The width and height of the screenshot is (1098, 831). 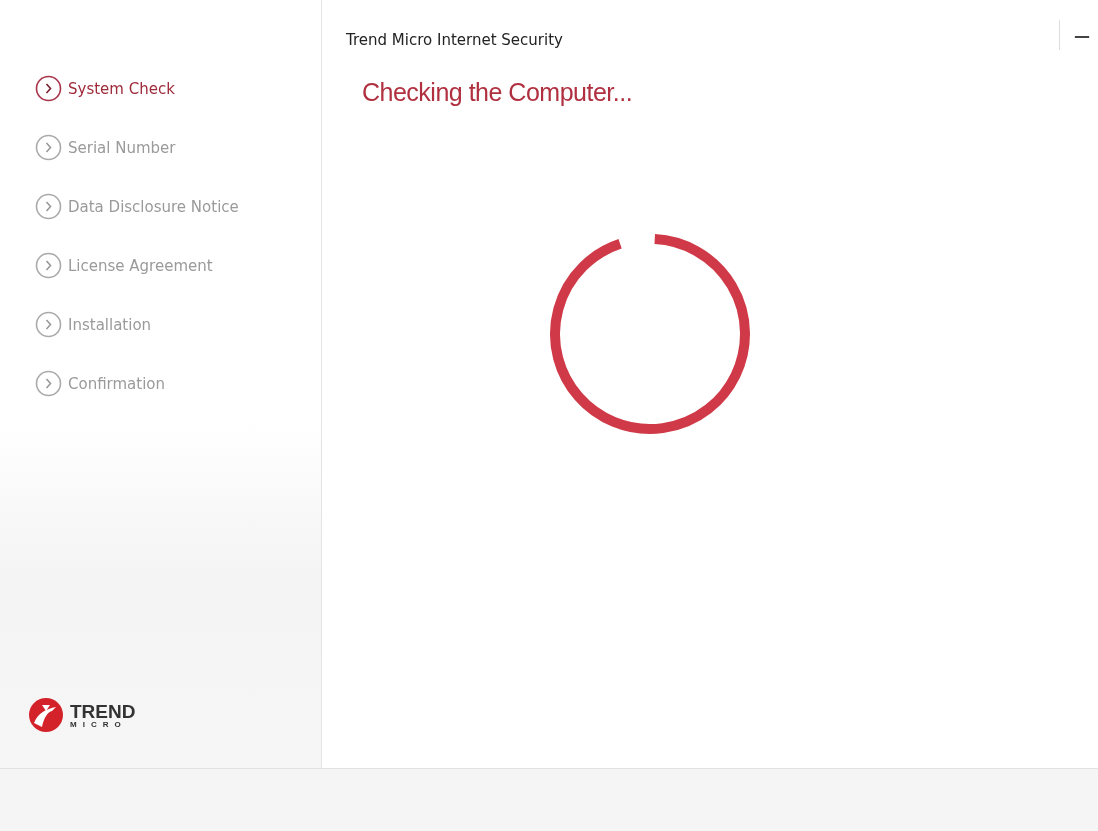 I want to click on step-item: System Check, so click(x=178, y=88).